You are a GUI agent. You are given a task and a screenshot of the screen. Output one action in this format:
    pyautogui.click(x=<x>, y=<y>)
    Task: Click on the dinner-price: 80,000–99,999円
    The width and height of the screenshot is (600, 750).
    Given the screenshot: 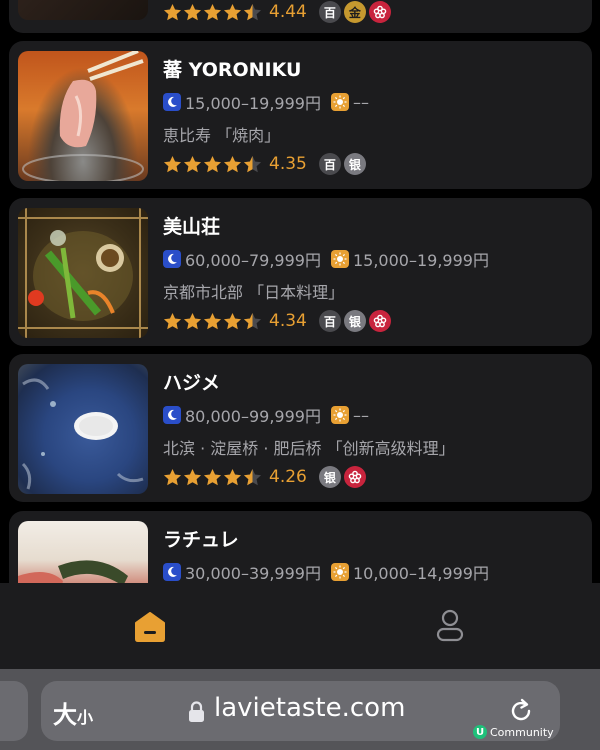 What is the action you would take?
    pyautogui.click(x=253, y=416)
    